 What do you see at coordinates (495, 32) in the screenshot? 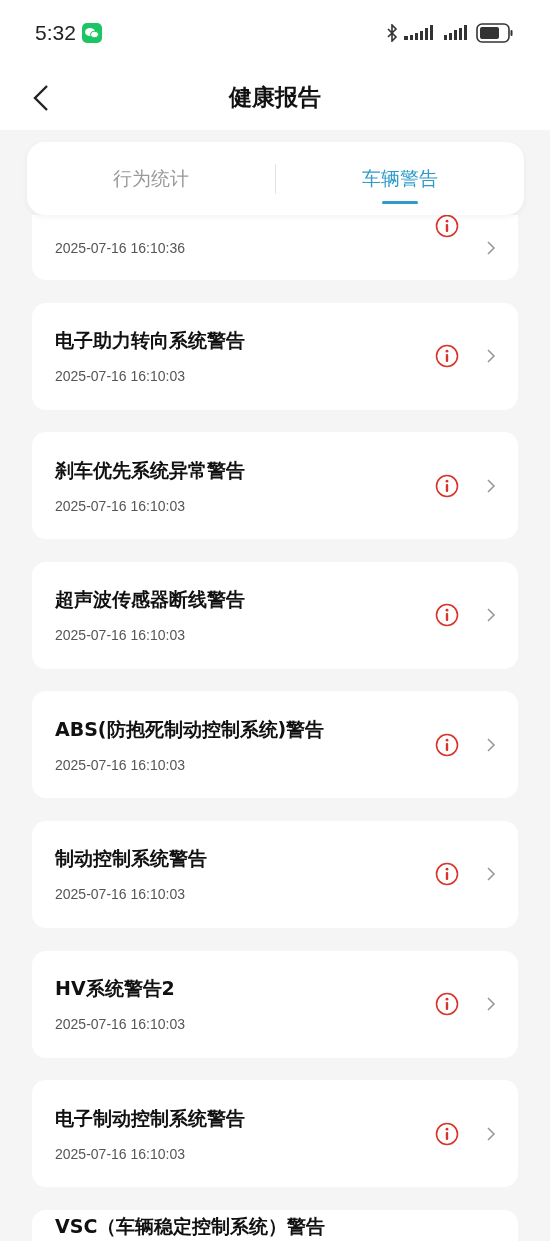
I see `battery-icon` at bounding box center [495, 32].